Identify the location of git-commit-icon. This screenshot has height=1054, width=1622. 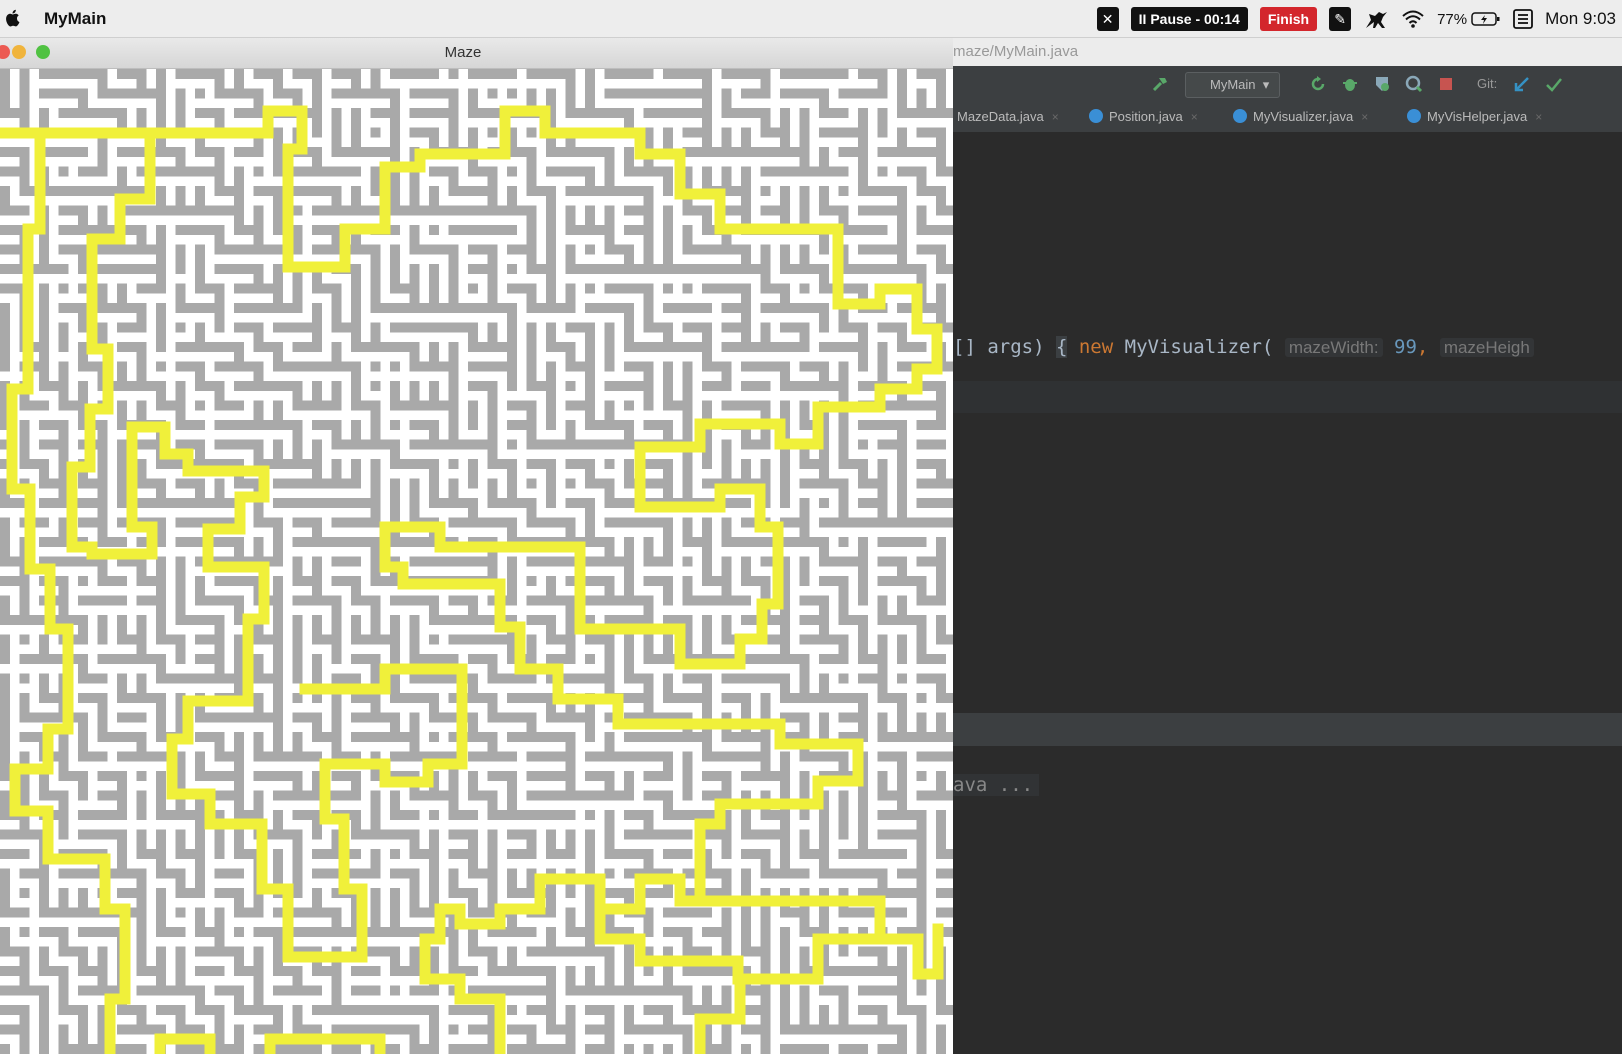
(1554, 84).